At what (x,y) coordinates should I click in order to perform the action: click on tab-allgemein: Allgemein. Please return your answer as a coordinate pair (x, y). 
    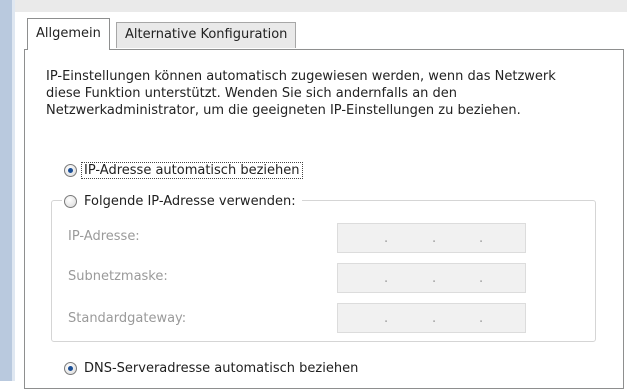
    Looking at the image, I should click on (68, 34).